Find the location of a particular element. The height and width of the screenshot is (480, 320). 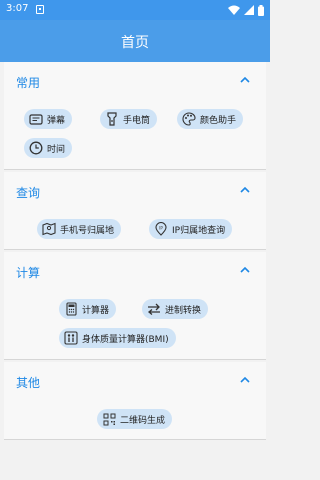

tool-chip-qr-code: 二维码生成 is located at coordinates (135, 419).